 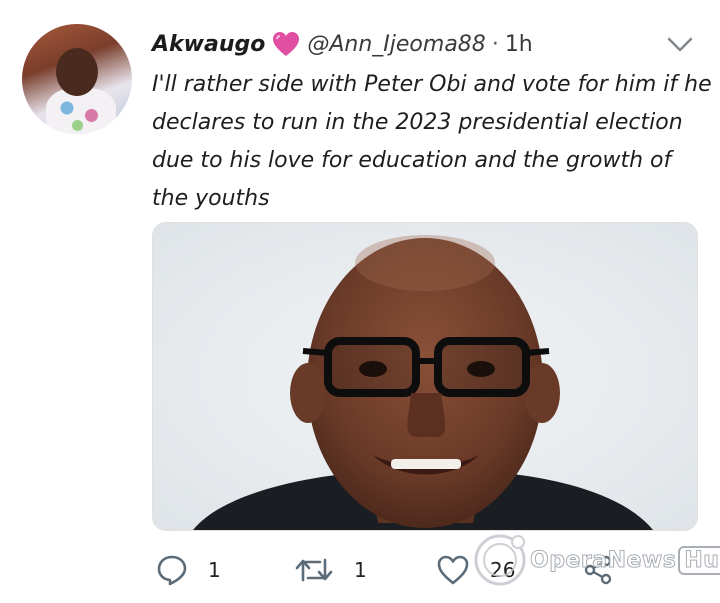 What do you see at coordinates (214, 570) in the screenshot?
I see `reply-count: 1` at bounding box center [214, 570].